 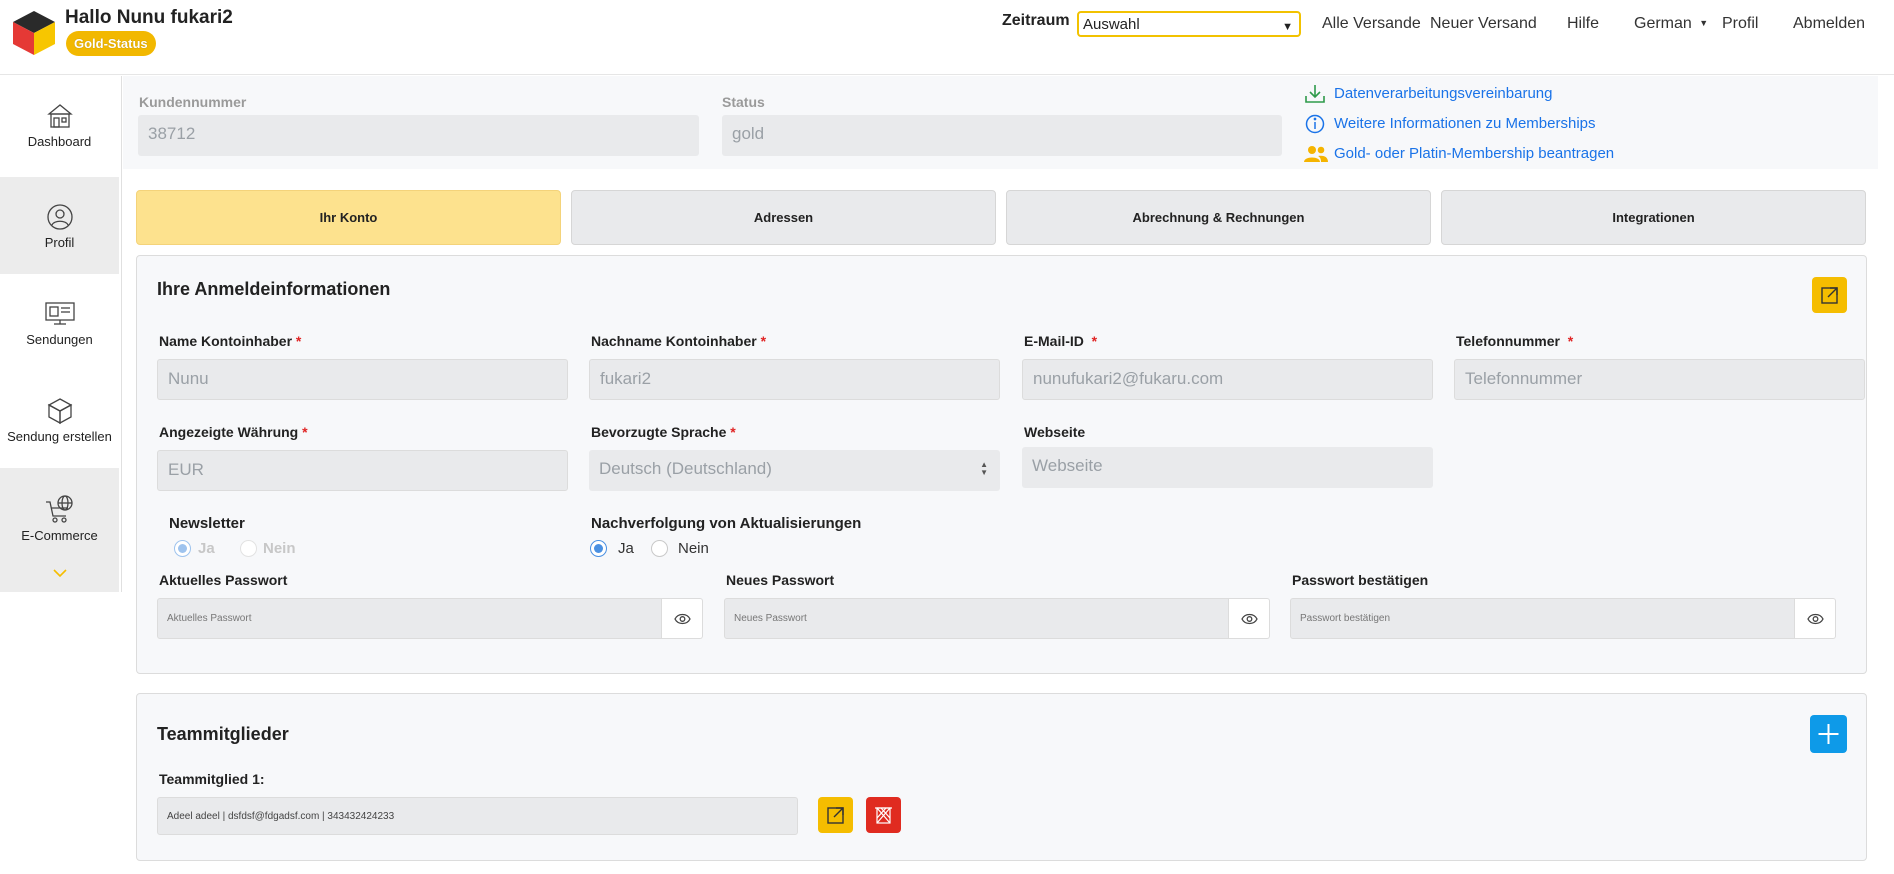 I want to click on name-label: Name Kontoinhaber *, so click(x=230, y=341).